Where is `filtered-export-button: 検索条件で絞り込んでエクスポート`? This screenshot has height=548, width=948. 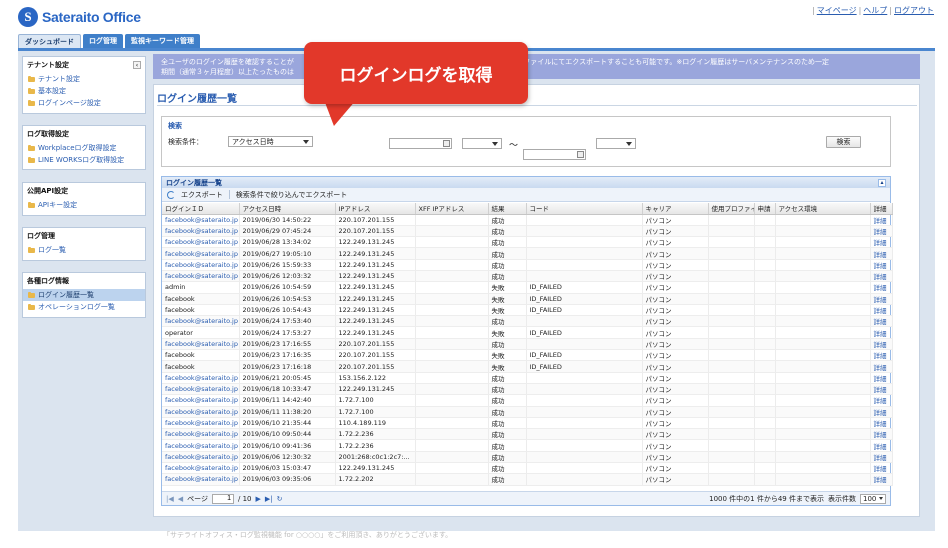 filtered-export-button: 検索条件で絞り込んでエクスポート is located at coordinates (291, 195).